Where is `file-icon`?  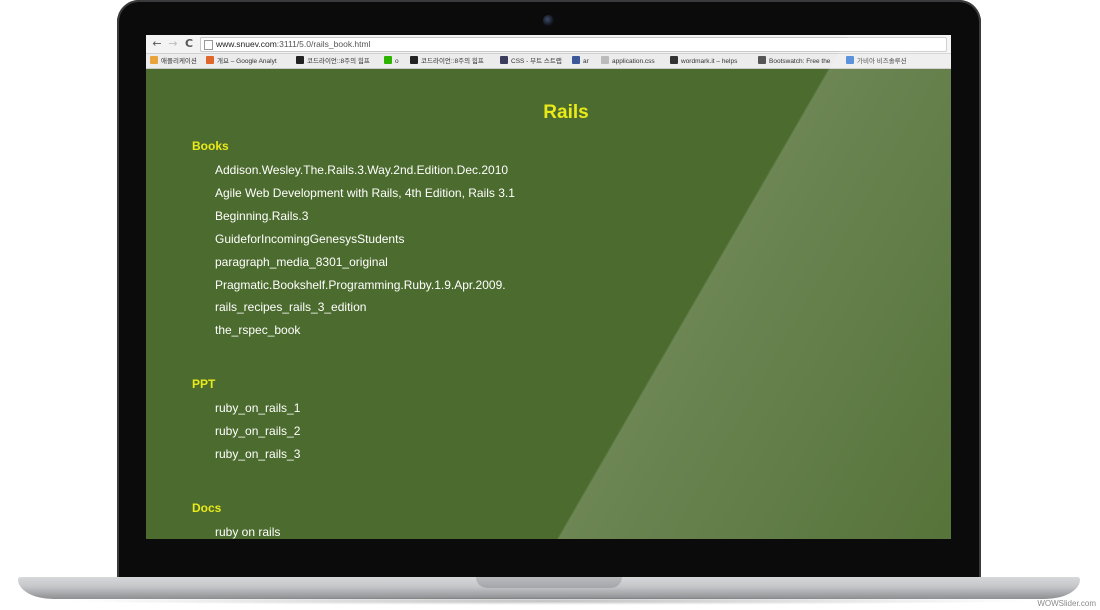
file-icon is located at coordinates (605, 60).